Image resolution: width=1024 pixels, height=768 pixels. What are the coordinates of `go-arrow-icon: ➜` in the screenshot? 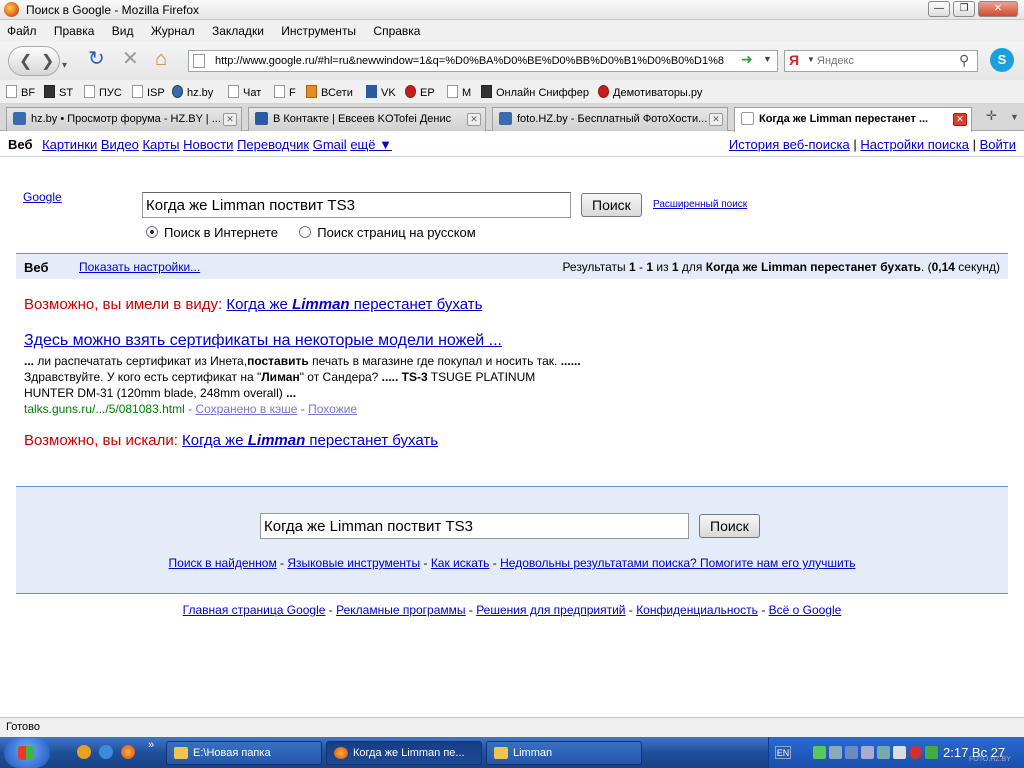 It's located at (747, 59).